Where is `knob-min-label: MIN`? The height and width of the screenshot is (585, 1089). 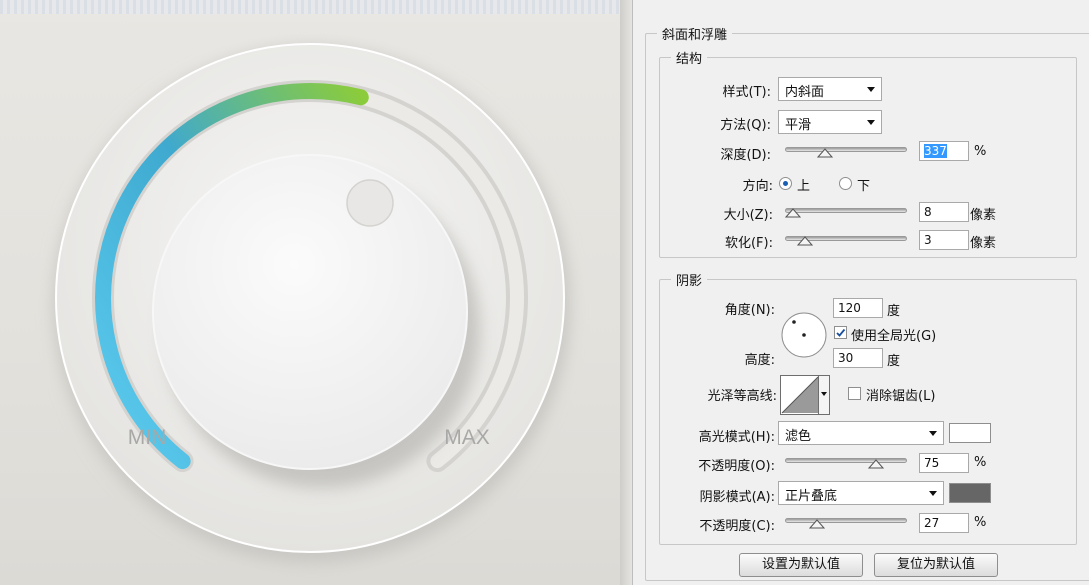 knob-min-label: MIN is located at coordinates (147, 437).